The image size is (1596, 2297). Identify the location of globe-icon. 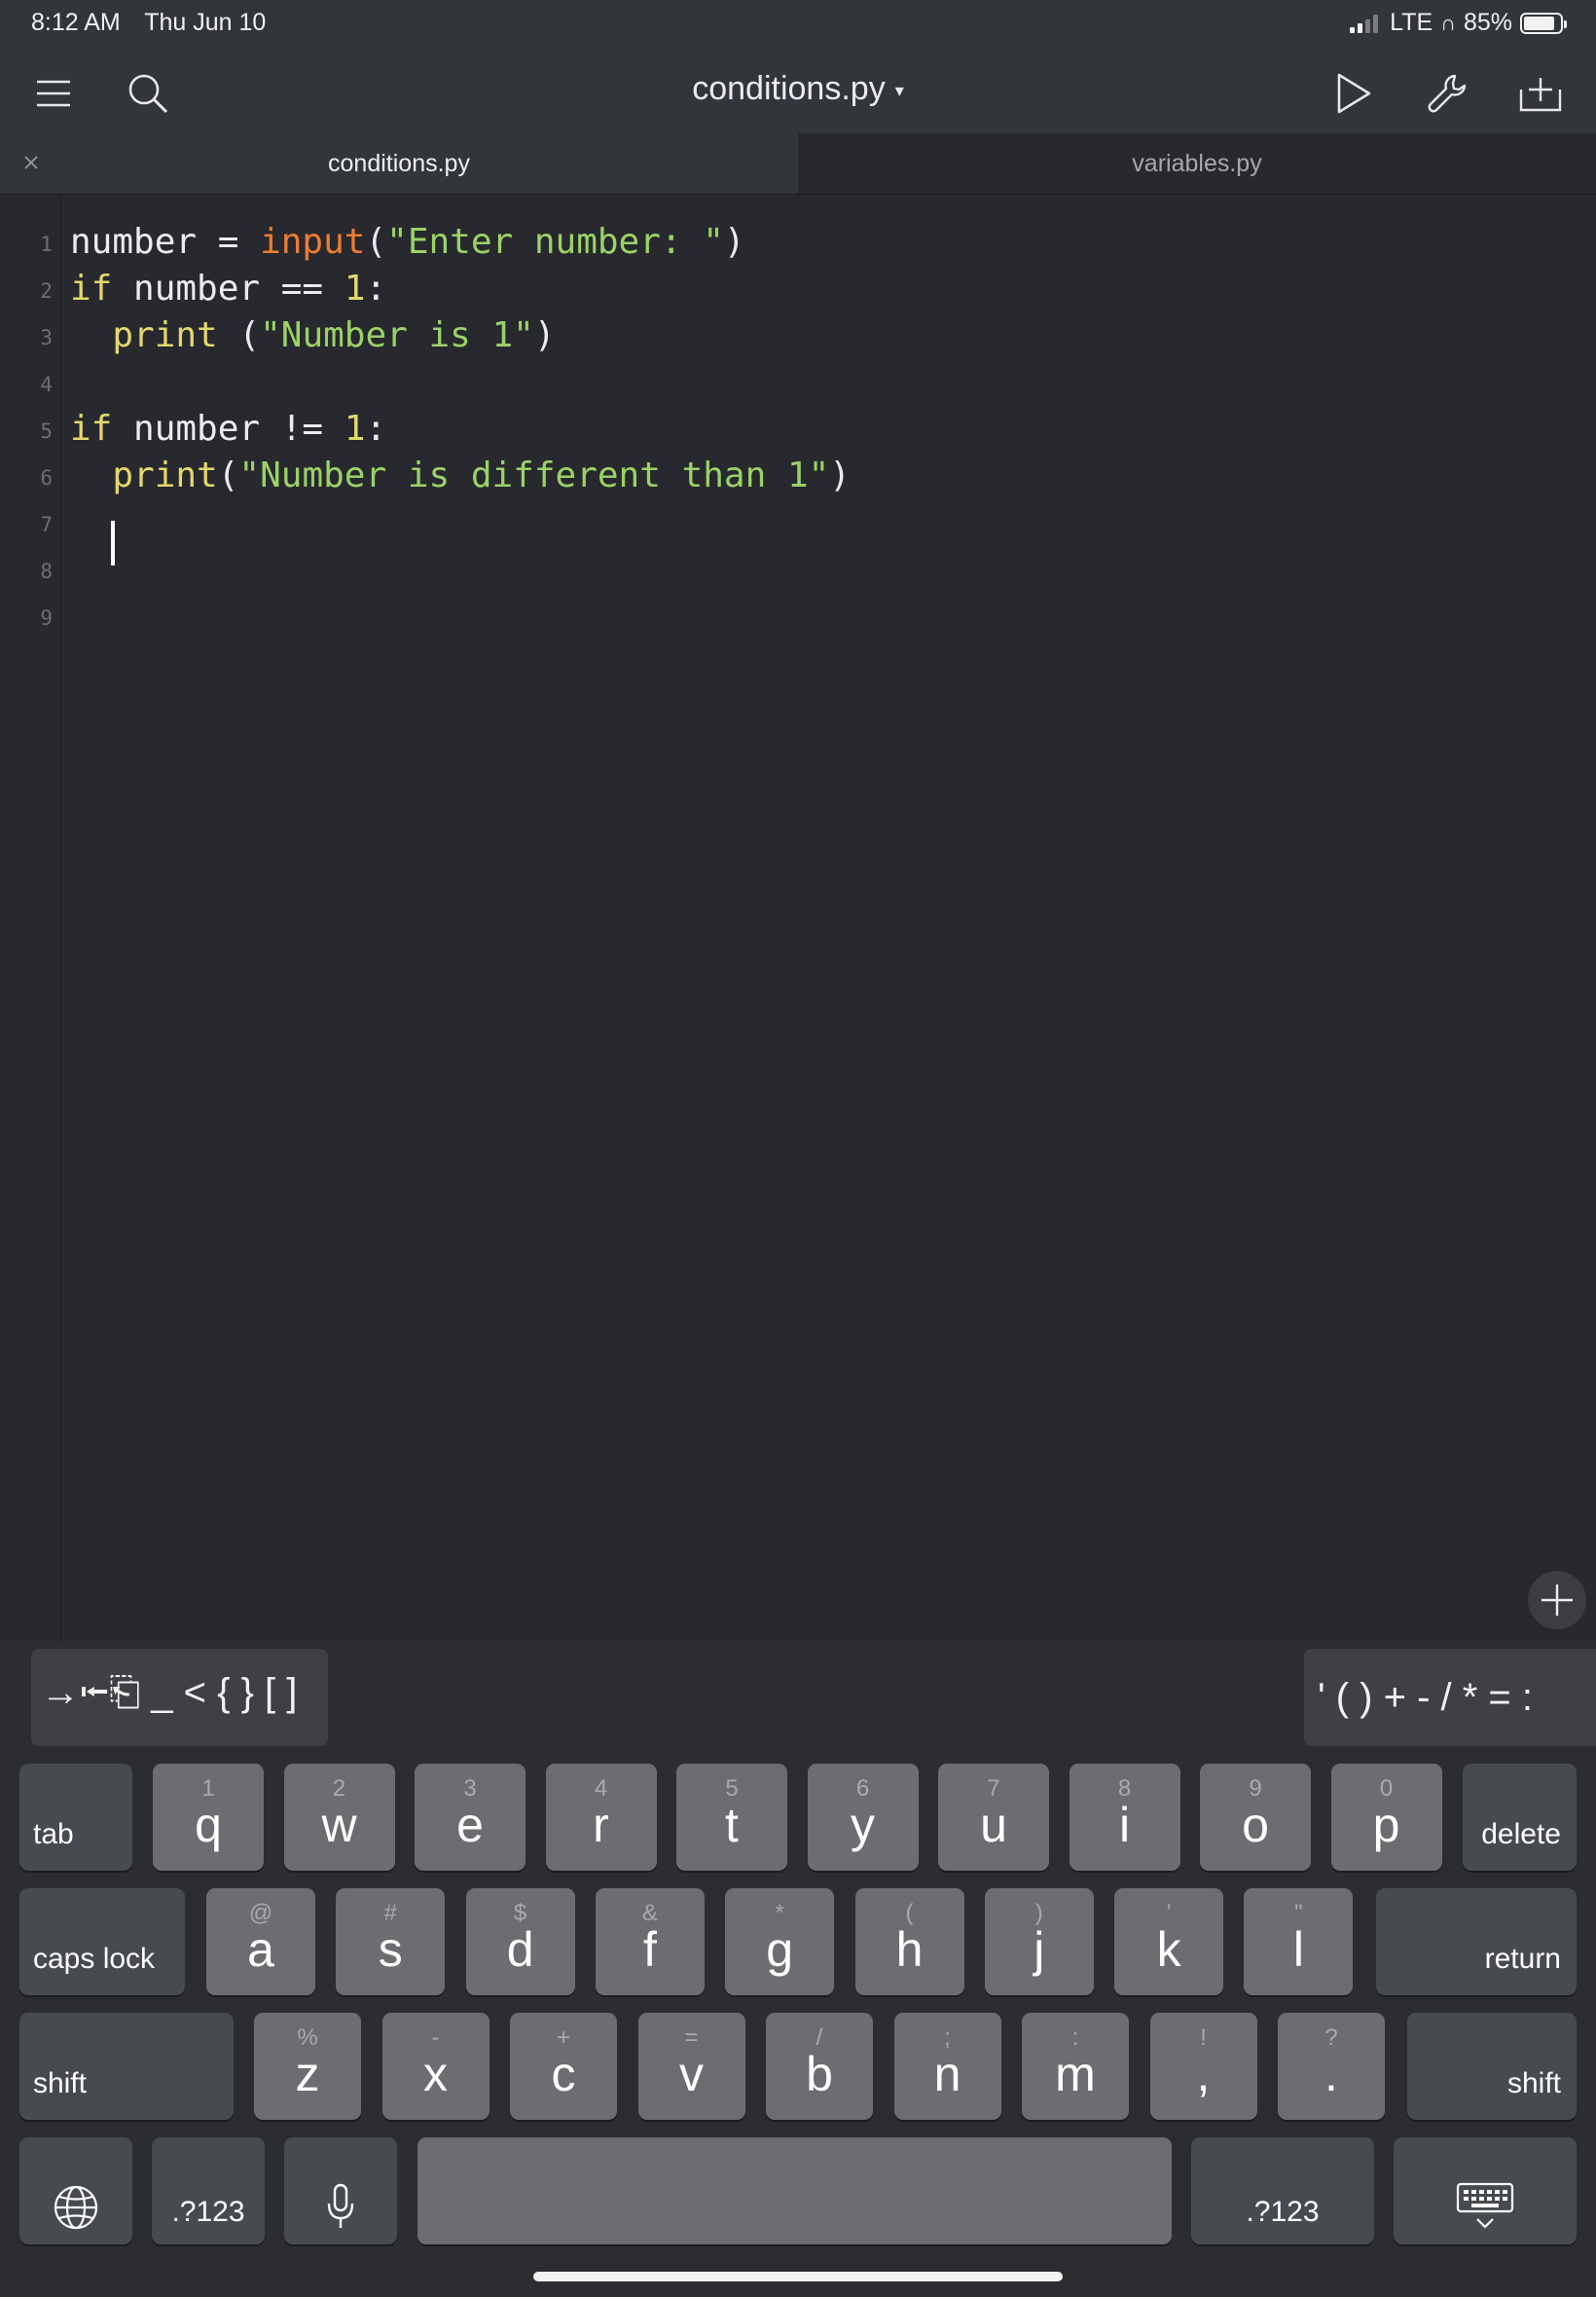
(75, 2207).